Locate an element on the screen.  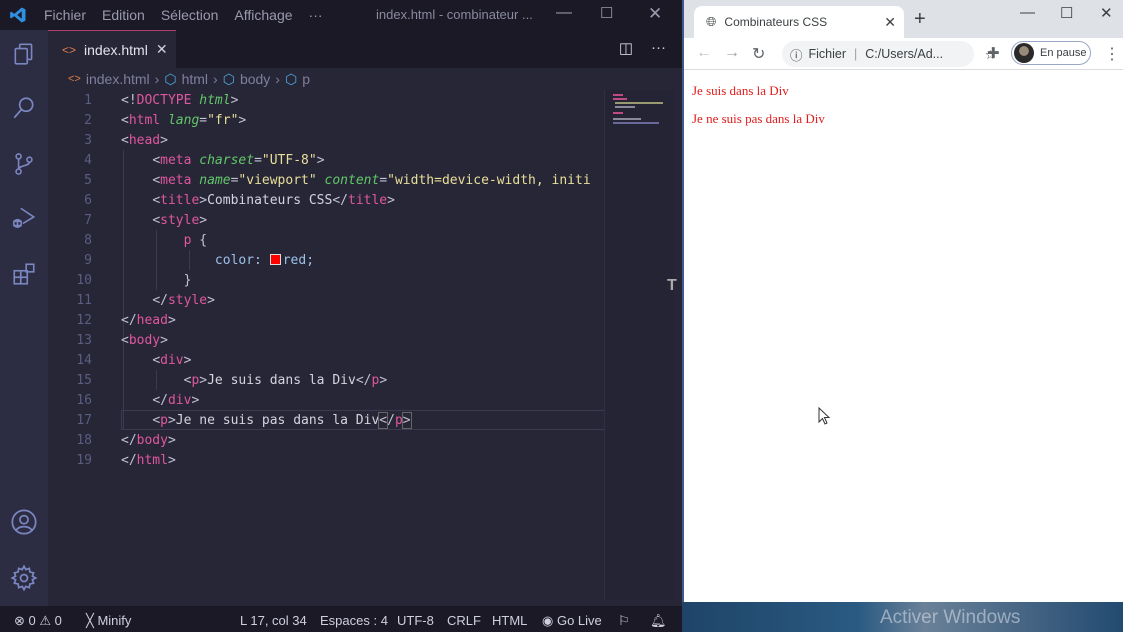
end-of-line: CRLF is located at coordinates (464, 620).